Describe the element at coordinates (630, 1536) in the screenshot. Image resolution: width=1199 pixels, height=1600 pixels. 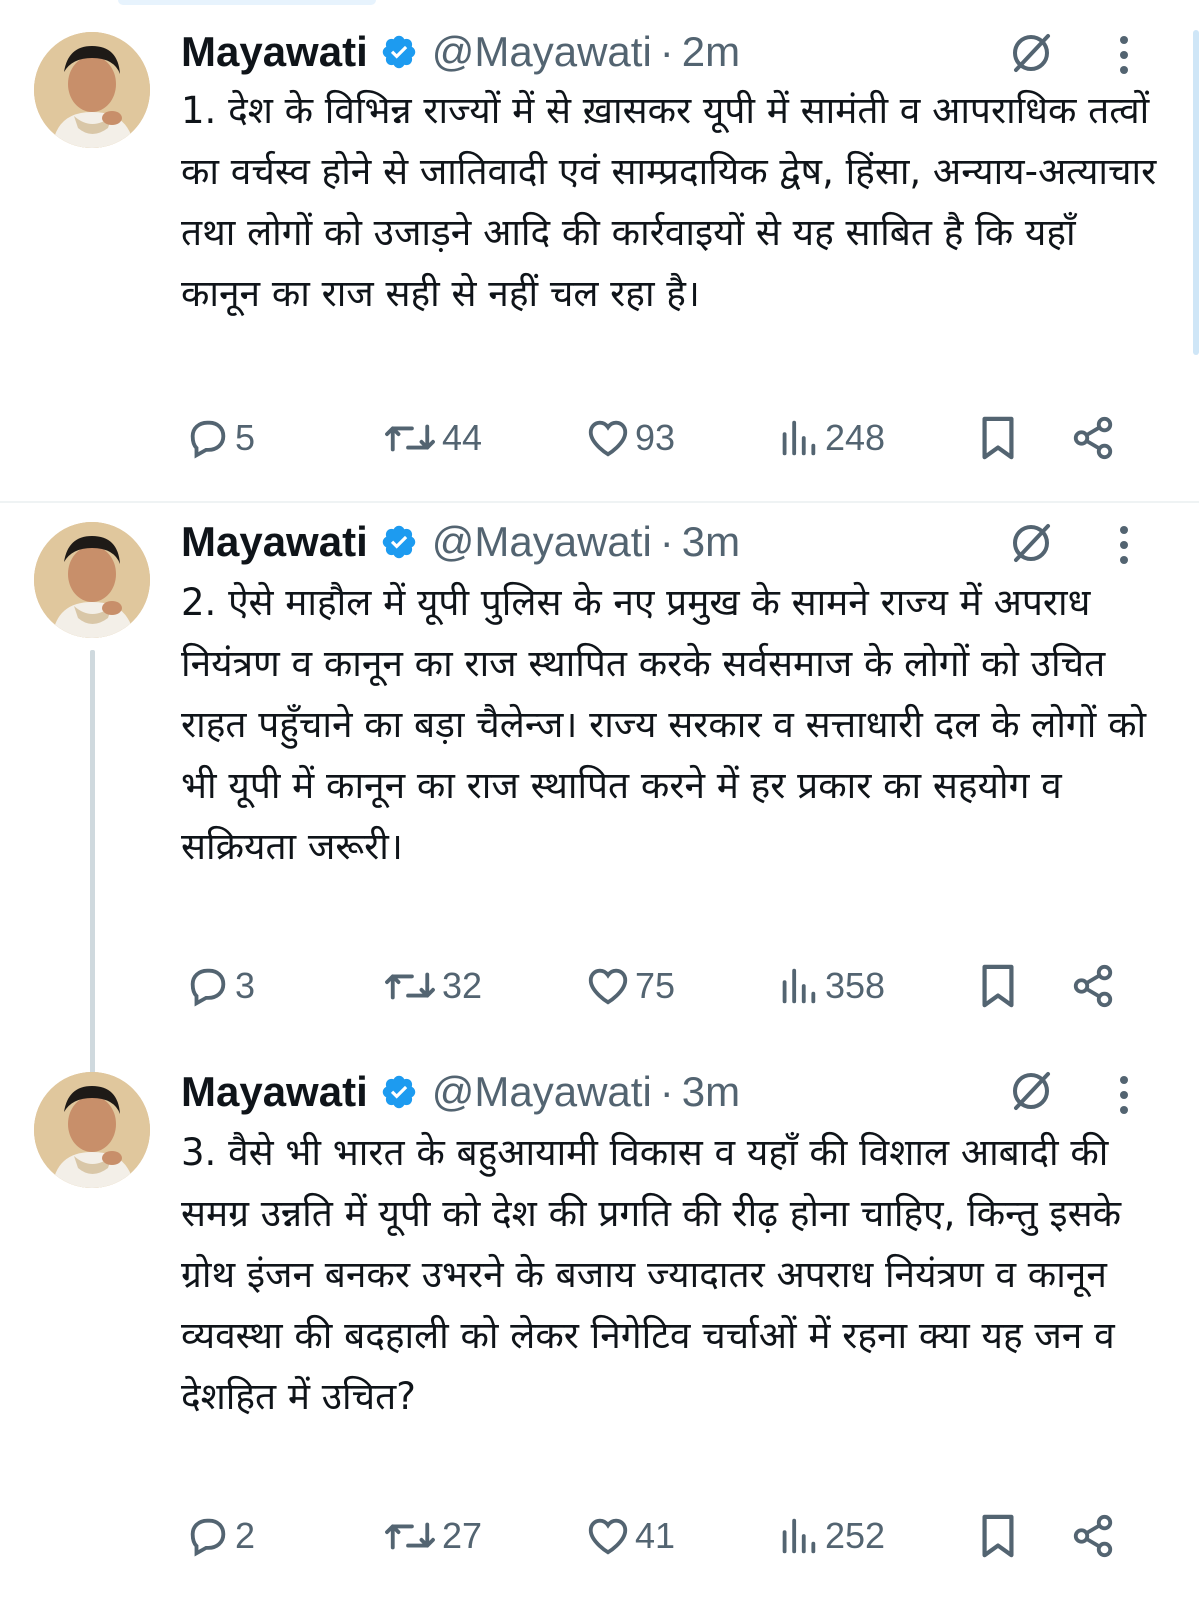
I see `like-button: 41` at that location.